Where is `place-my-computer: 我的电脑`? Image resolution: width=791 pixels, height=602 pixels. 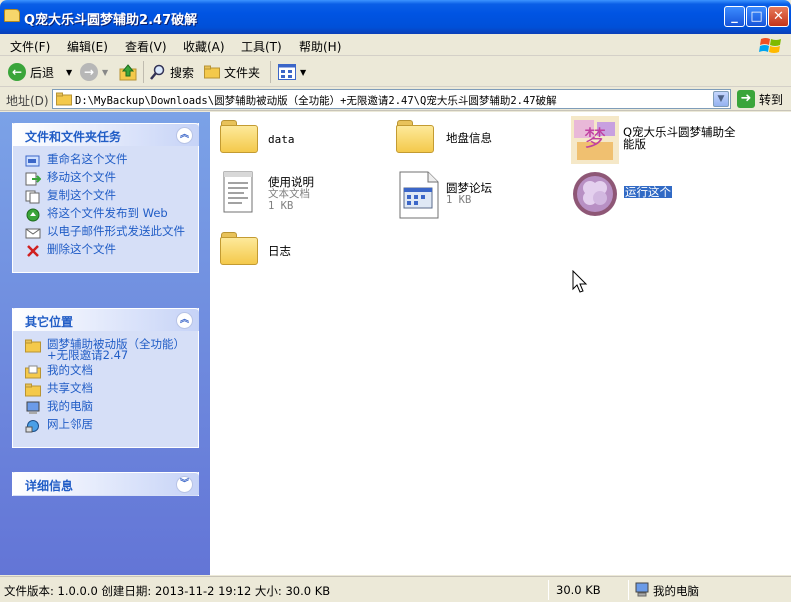
place-my-computer: 我的电脑 is located at coordinates (106, 407).